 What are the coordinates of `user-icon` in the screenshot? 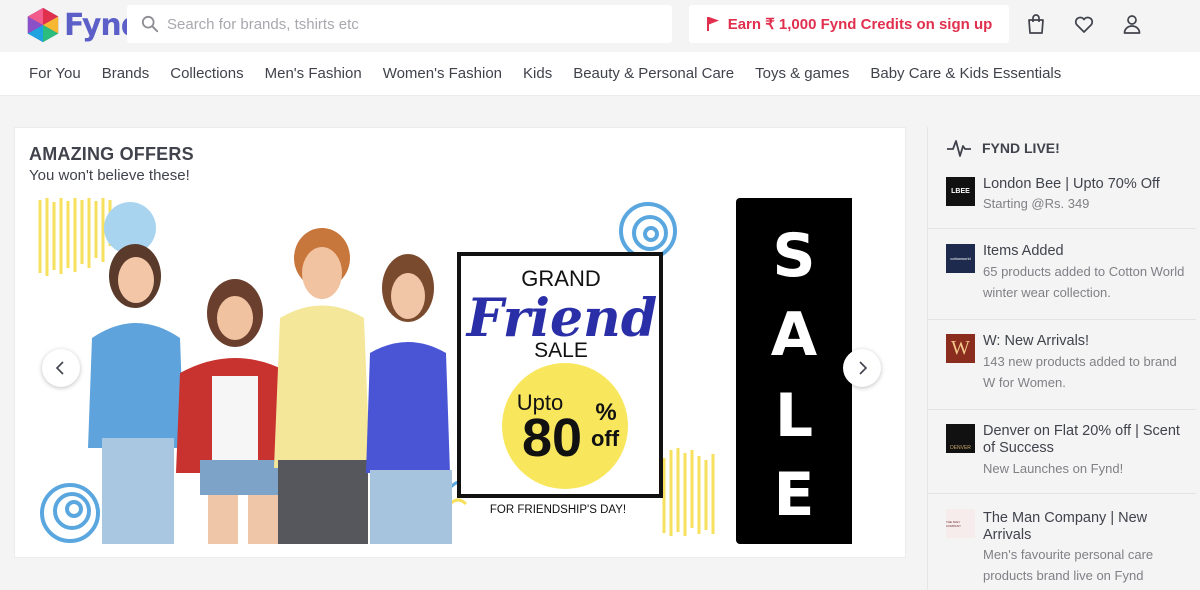 It's located at (1132, 24).